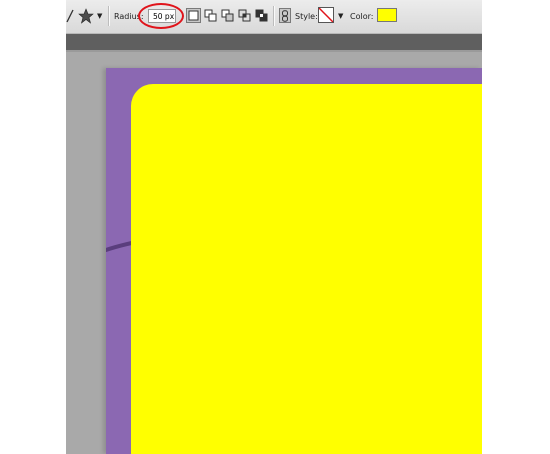 This screenshot has width=550, height=454. What do you see at coordinates (340, 16) in the screenshot?
I see `style-picker-caret: ▼` at bounding box center [340, 16].